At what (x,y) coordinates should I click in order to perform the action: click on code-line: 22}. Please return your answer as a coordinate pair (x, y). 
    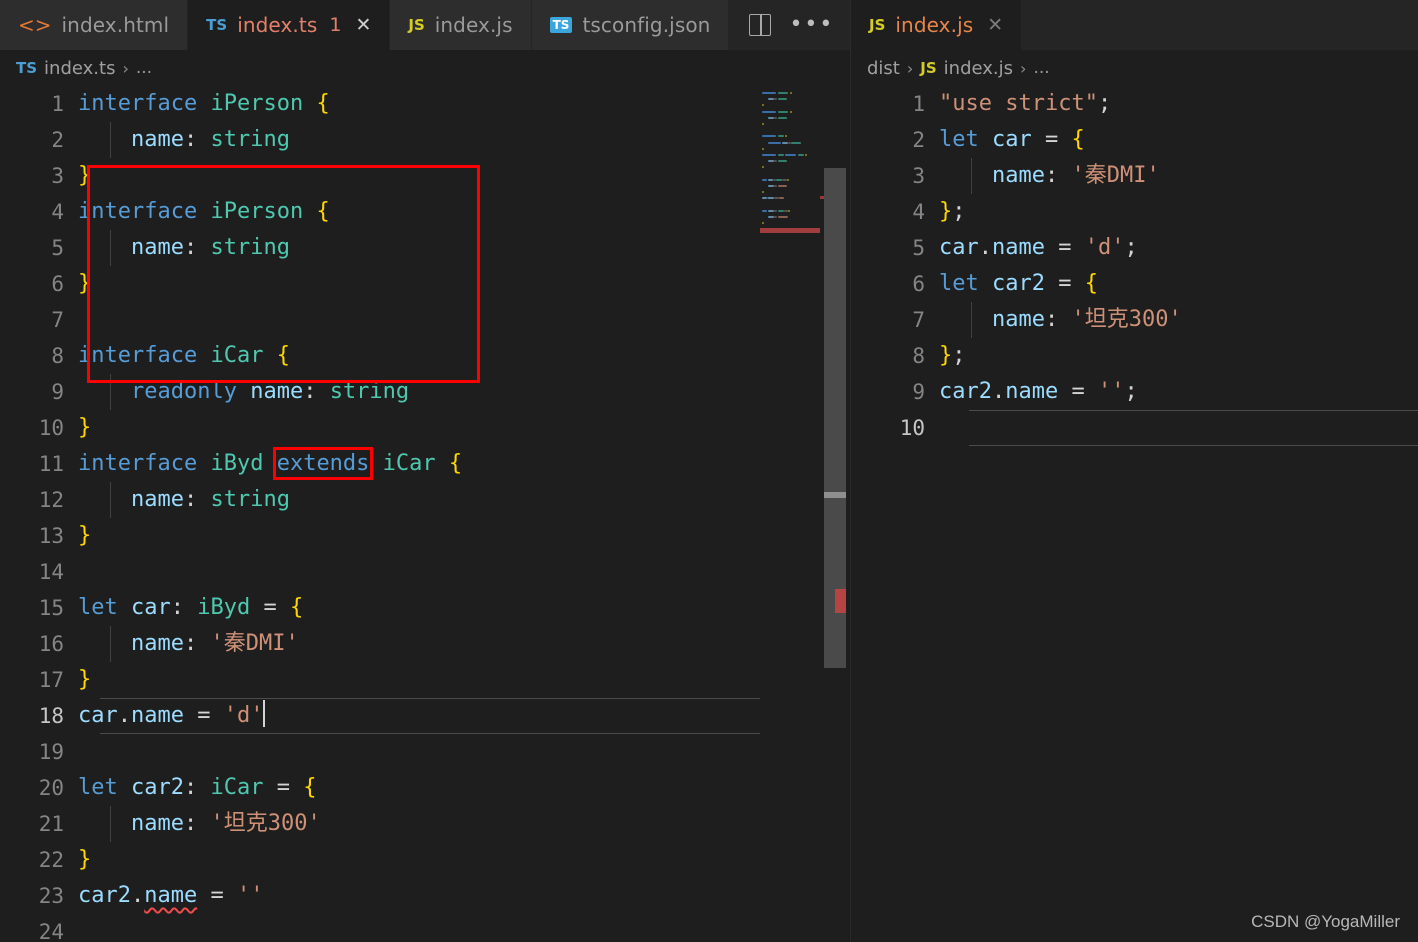
    Looking at the image, I should click on (425, 860).